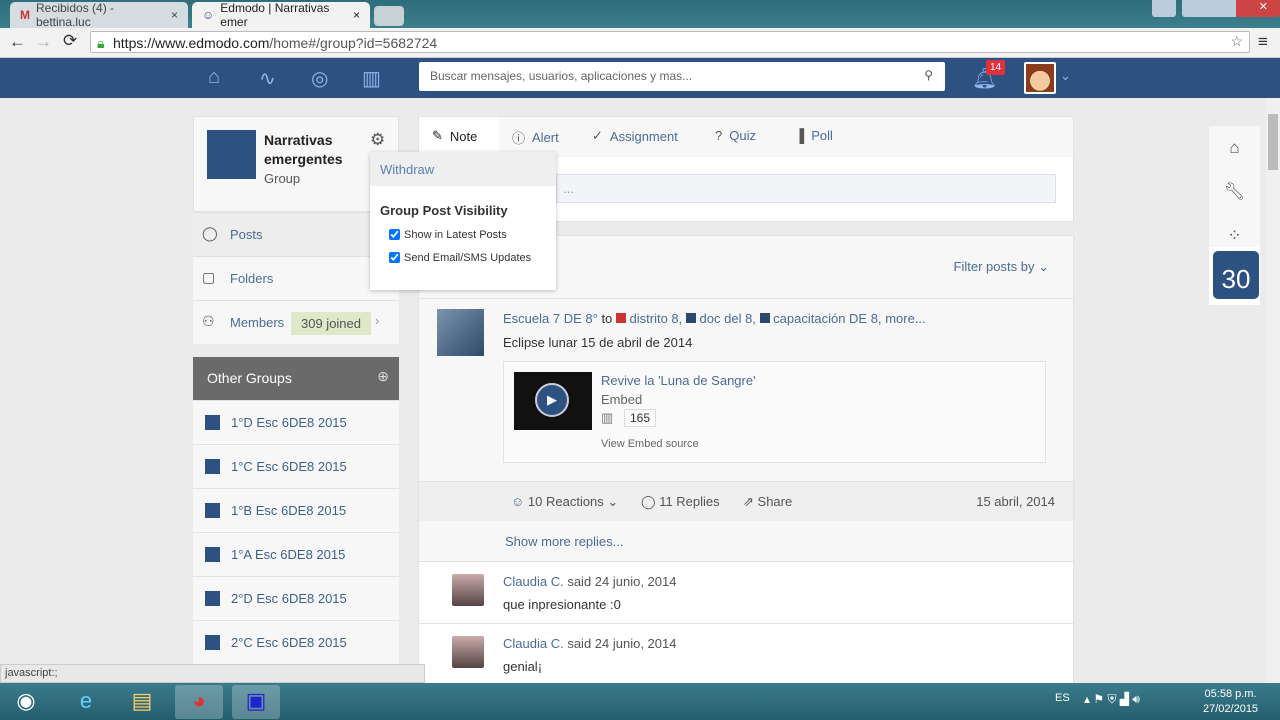 This screenshot has height=720, width=1280. I want to click on question-icon: ?, so click(719, 135).